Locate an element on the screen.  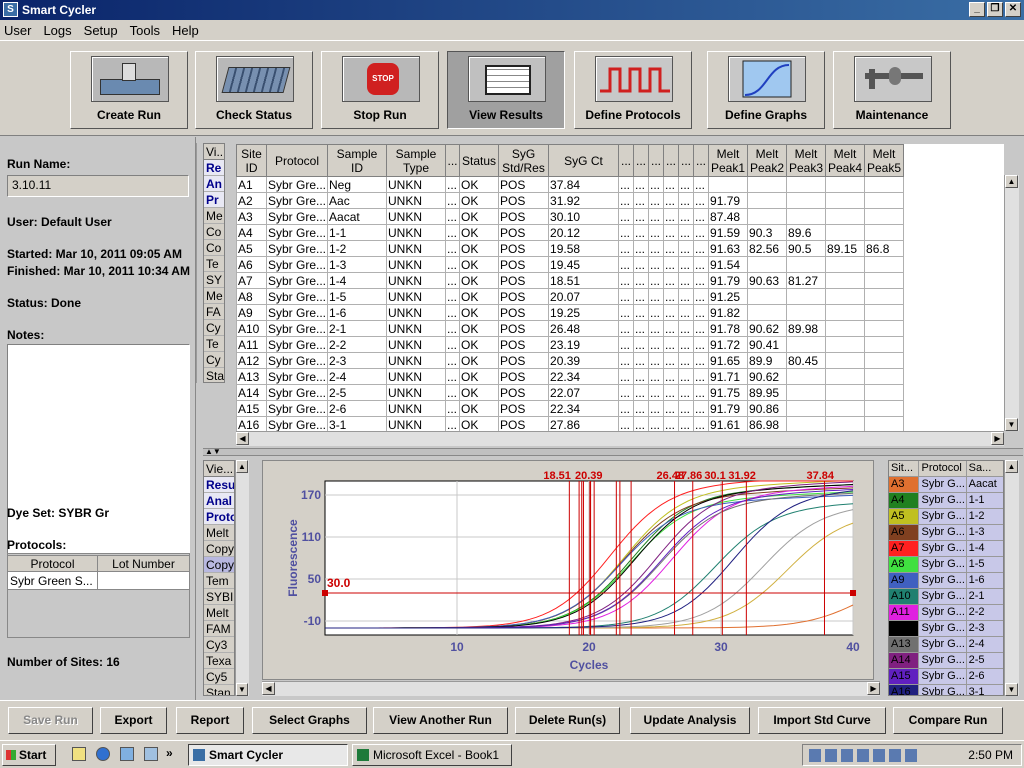
results-col-header: SyG Std/Res is located at coordinates (524, 160).